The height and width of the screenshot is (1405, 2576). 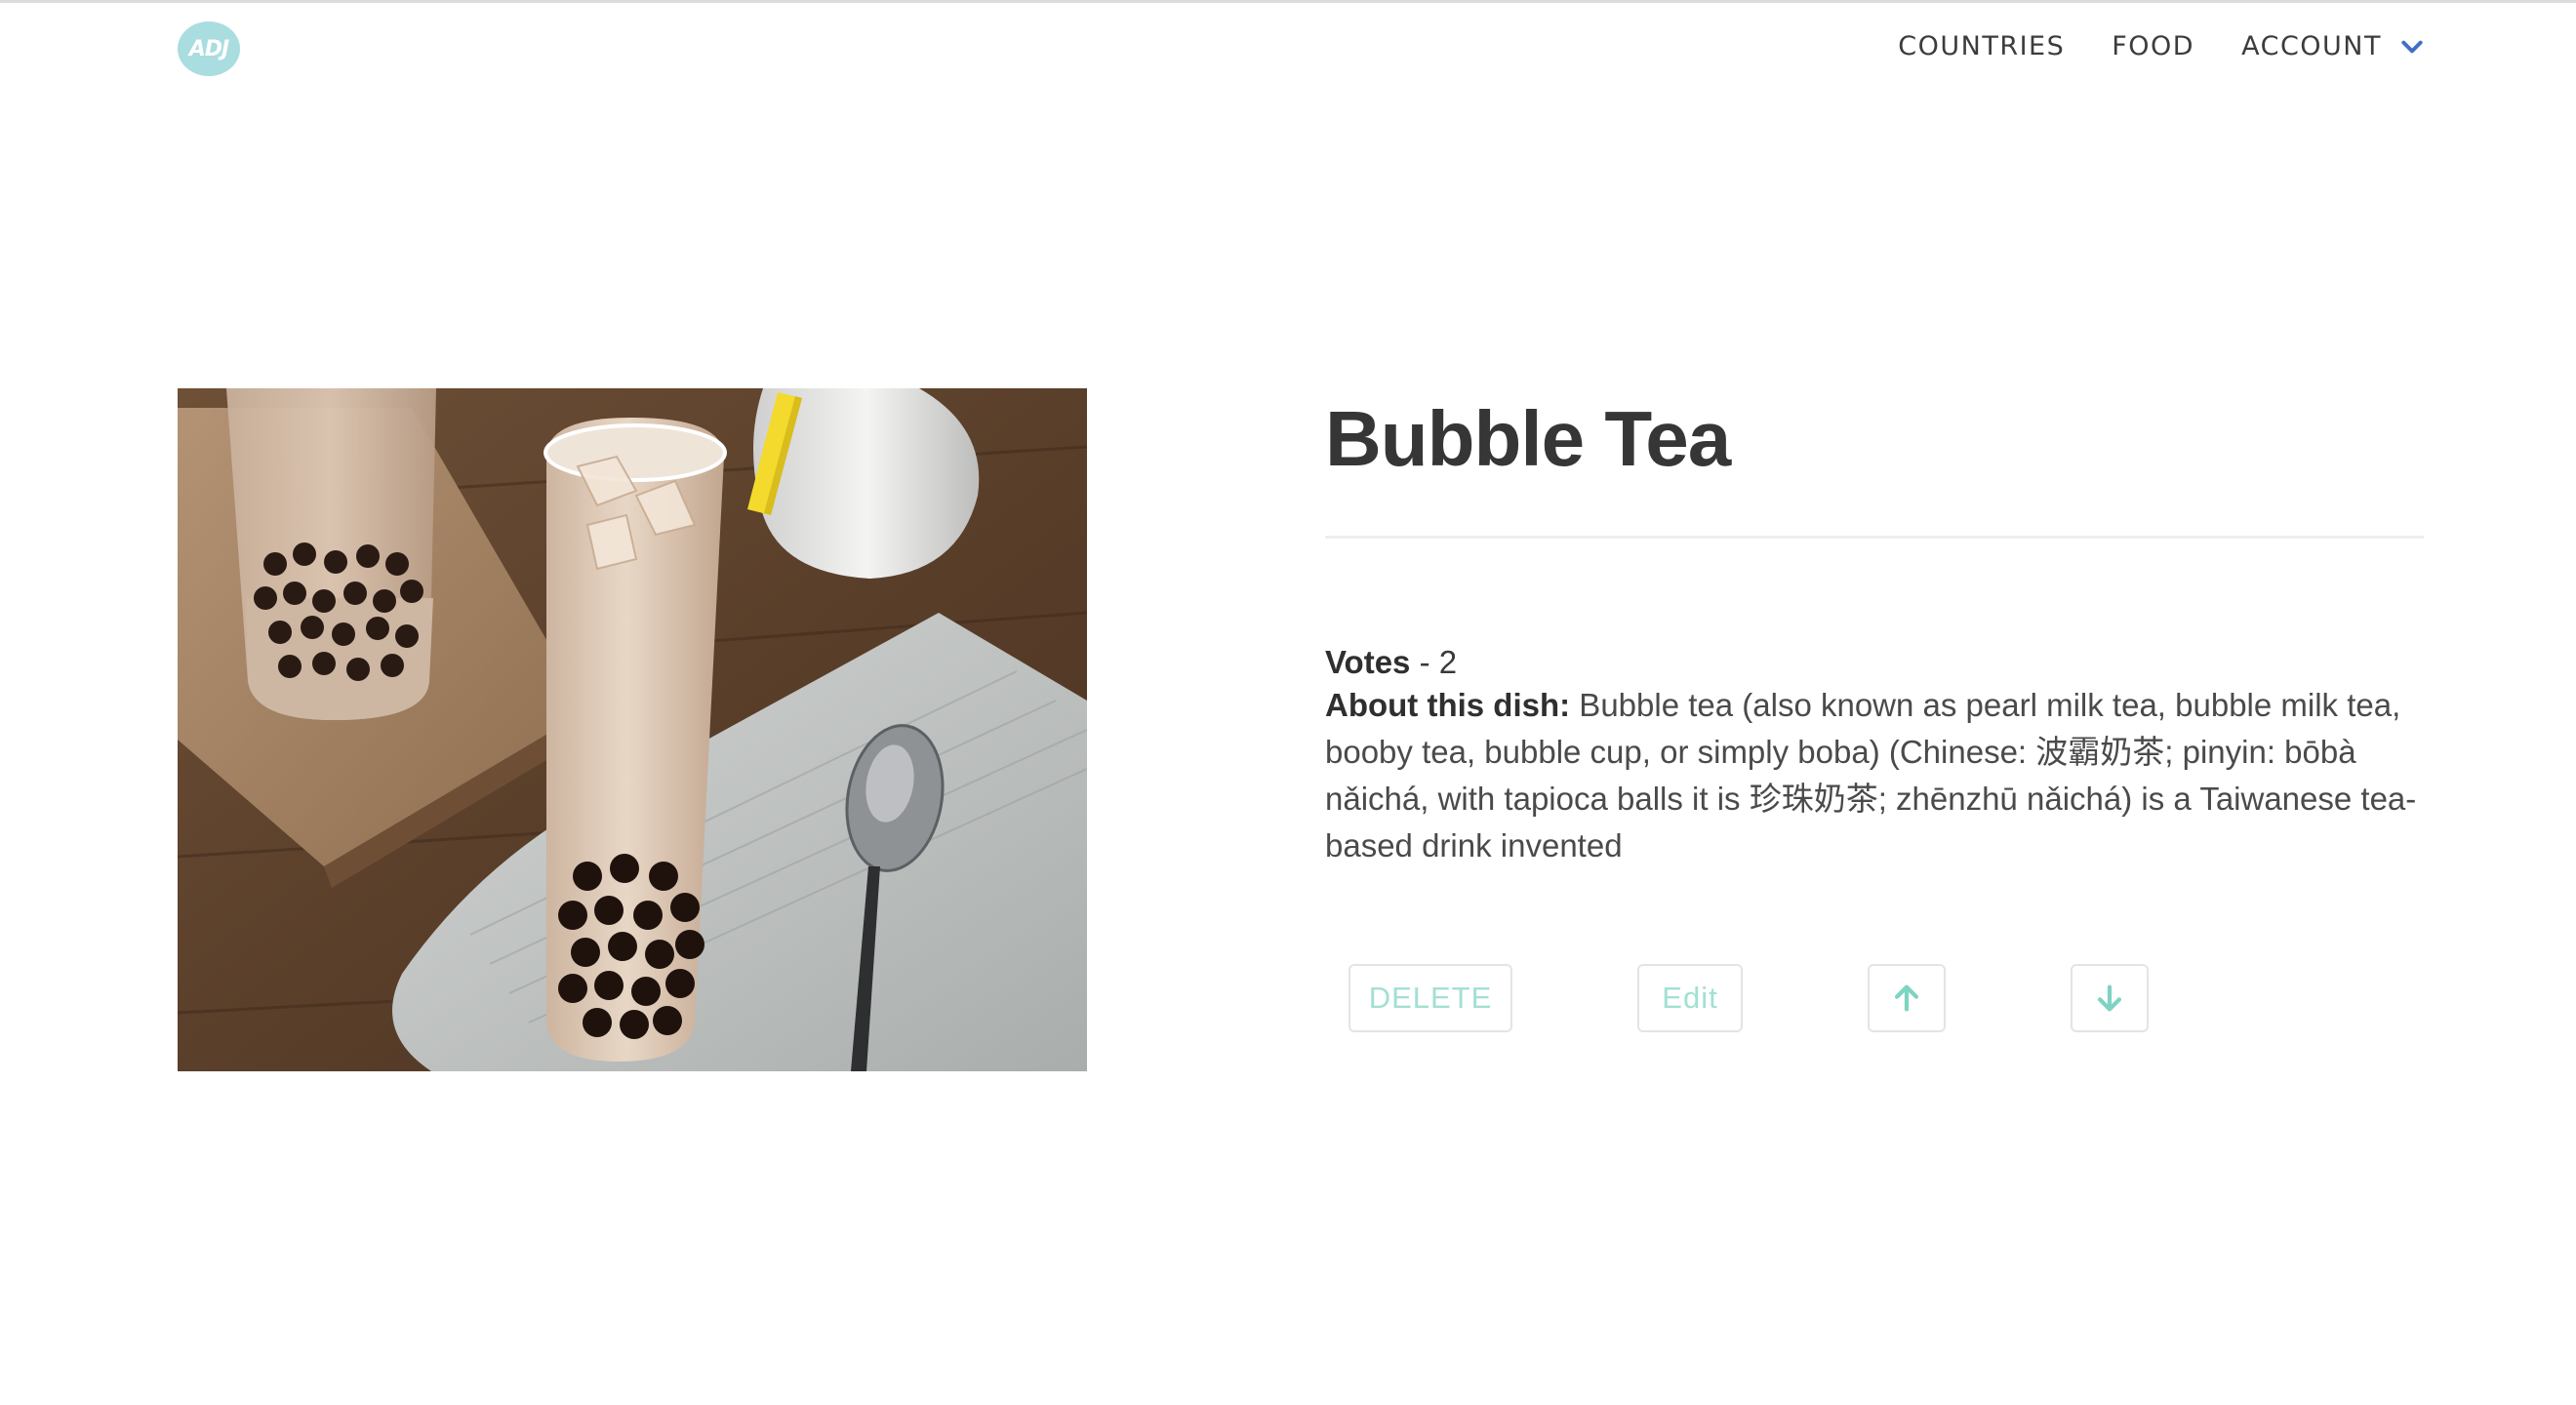 What do you see at coordinates (1448, 705) in the screenshot?
I see `about-label: About this dish:` at bounding box center [1448, 705].